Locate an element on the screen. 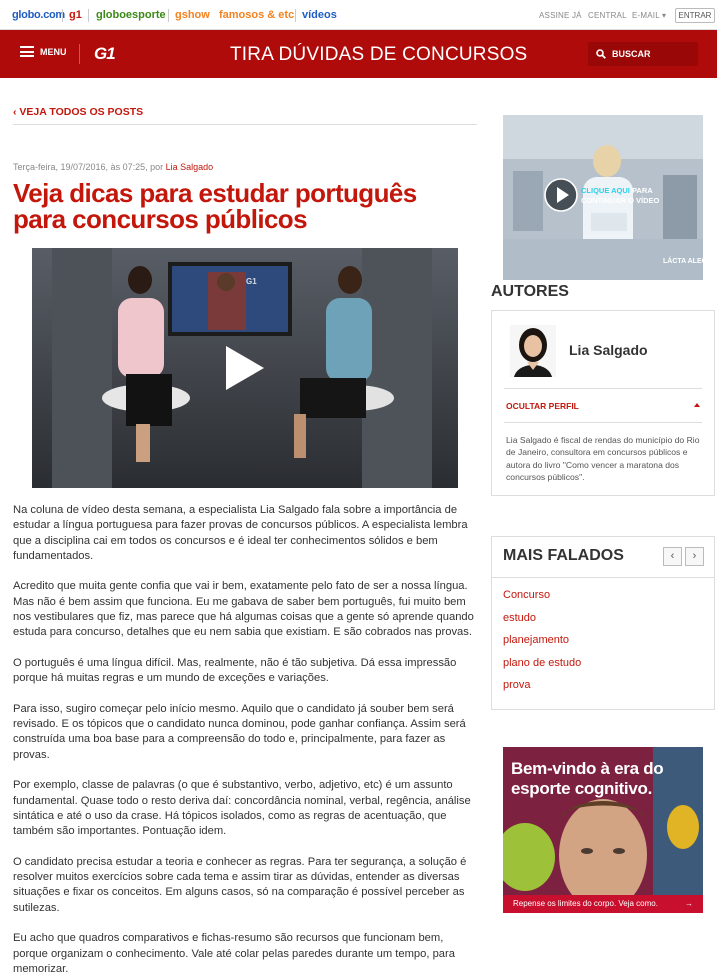 Image resolution: width=717 pixels, height=977 pixels. video-thumbnail: G1 is located at coordinates (245, 368).